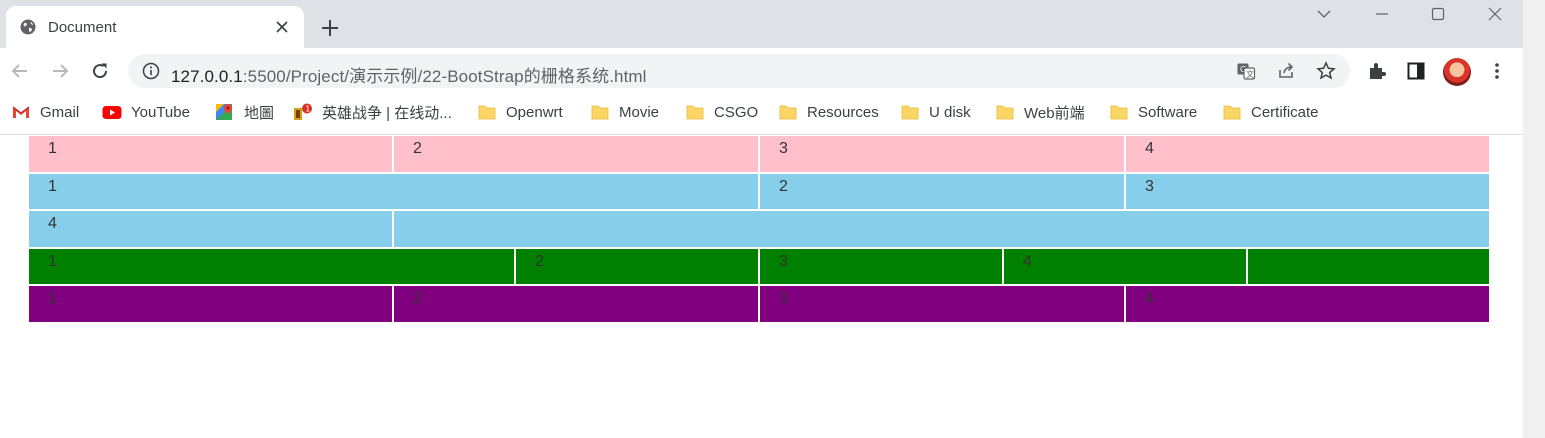 This screenshot has width=1545, height=438. I want to click on bookmark-label: 地圖, so click(259, 113).